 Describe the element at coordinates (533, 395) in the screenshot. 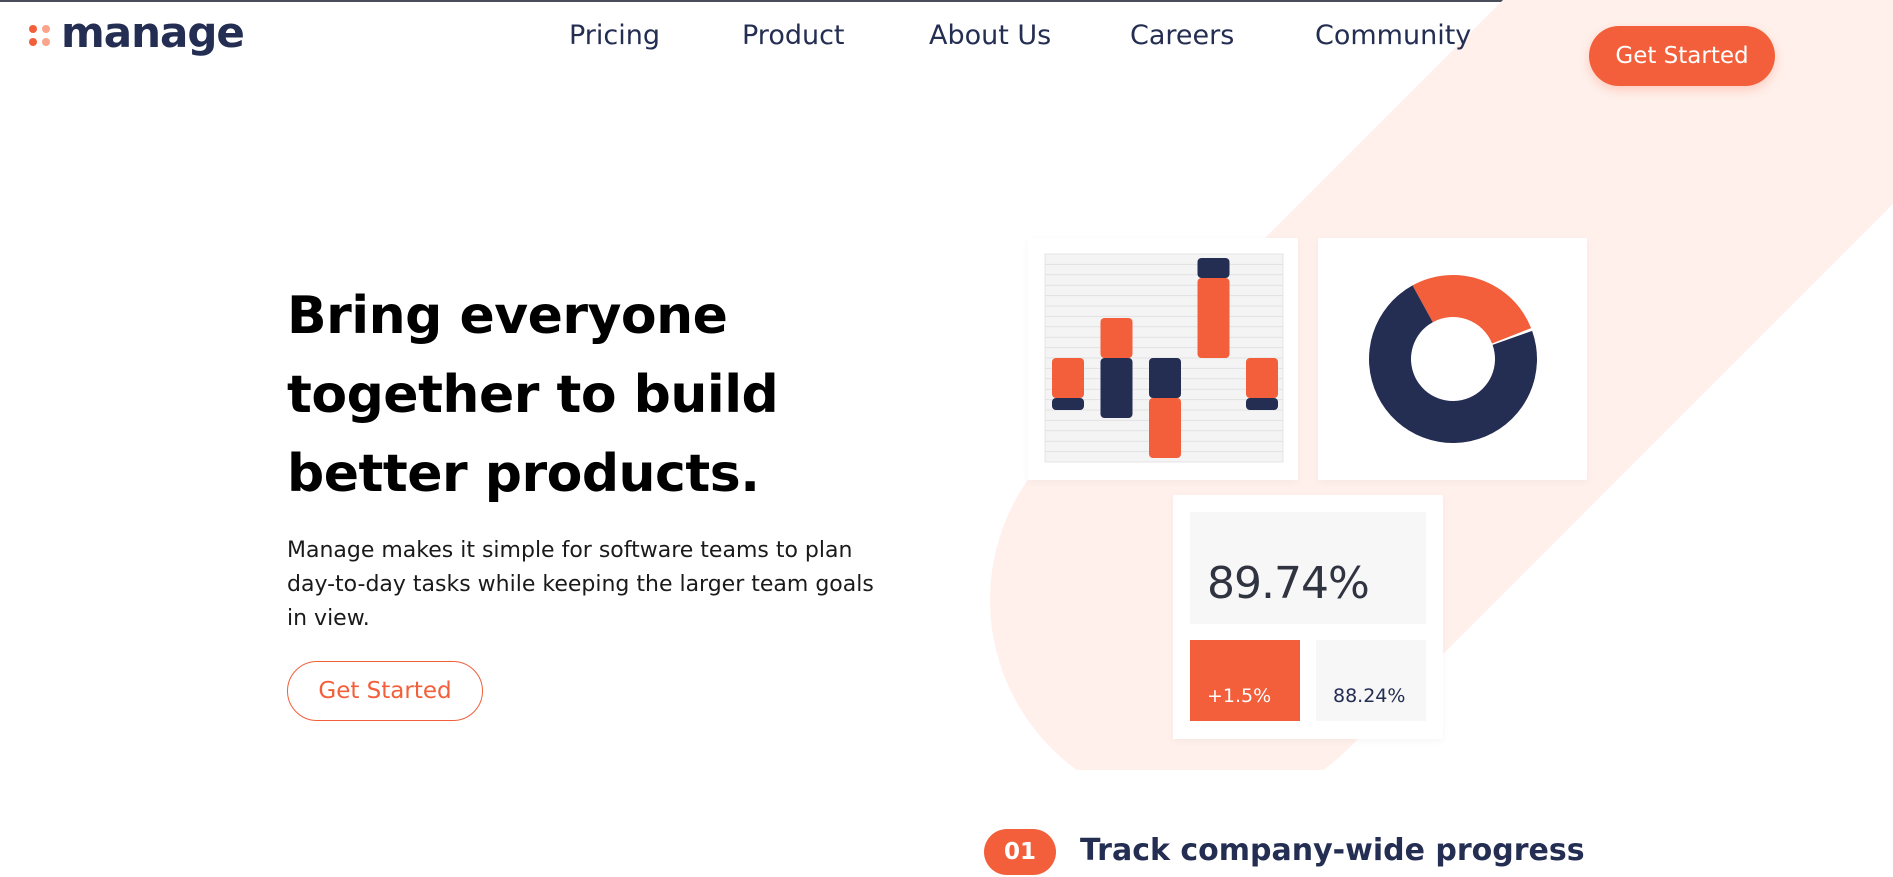

I see `hero-title-line: together to build` at that location.